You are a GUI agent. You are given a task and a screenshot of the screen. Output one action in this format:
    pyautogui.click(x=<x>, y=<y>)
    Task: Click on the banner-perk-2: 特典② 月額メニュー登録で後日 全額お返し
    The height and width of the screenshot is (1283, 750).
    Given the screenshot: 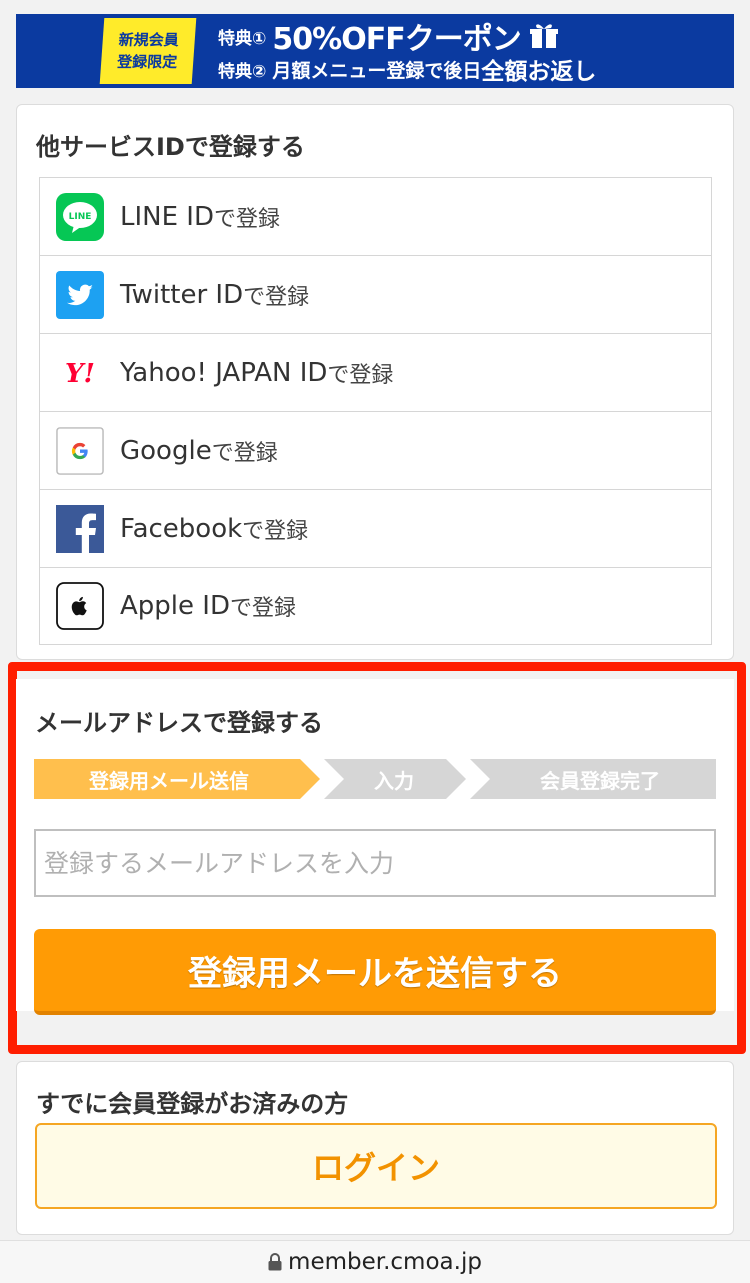 What is the action you would take?
    pyautogui.click(x=407, y=69)
    